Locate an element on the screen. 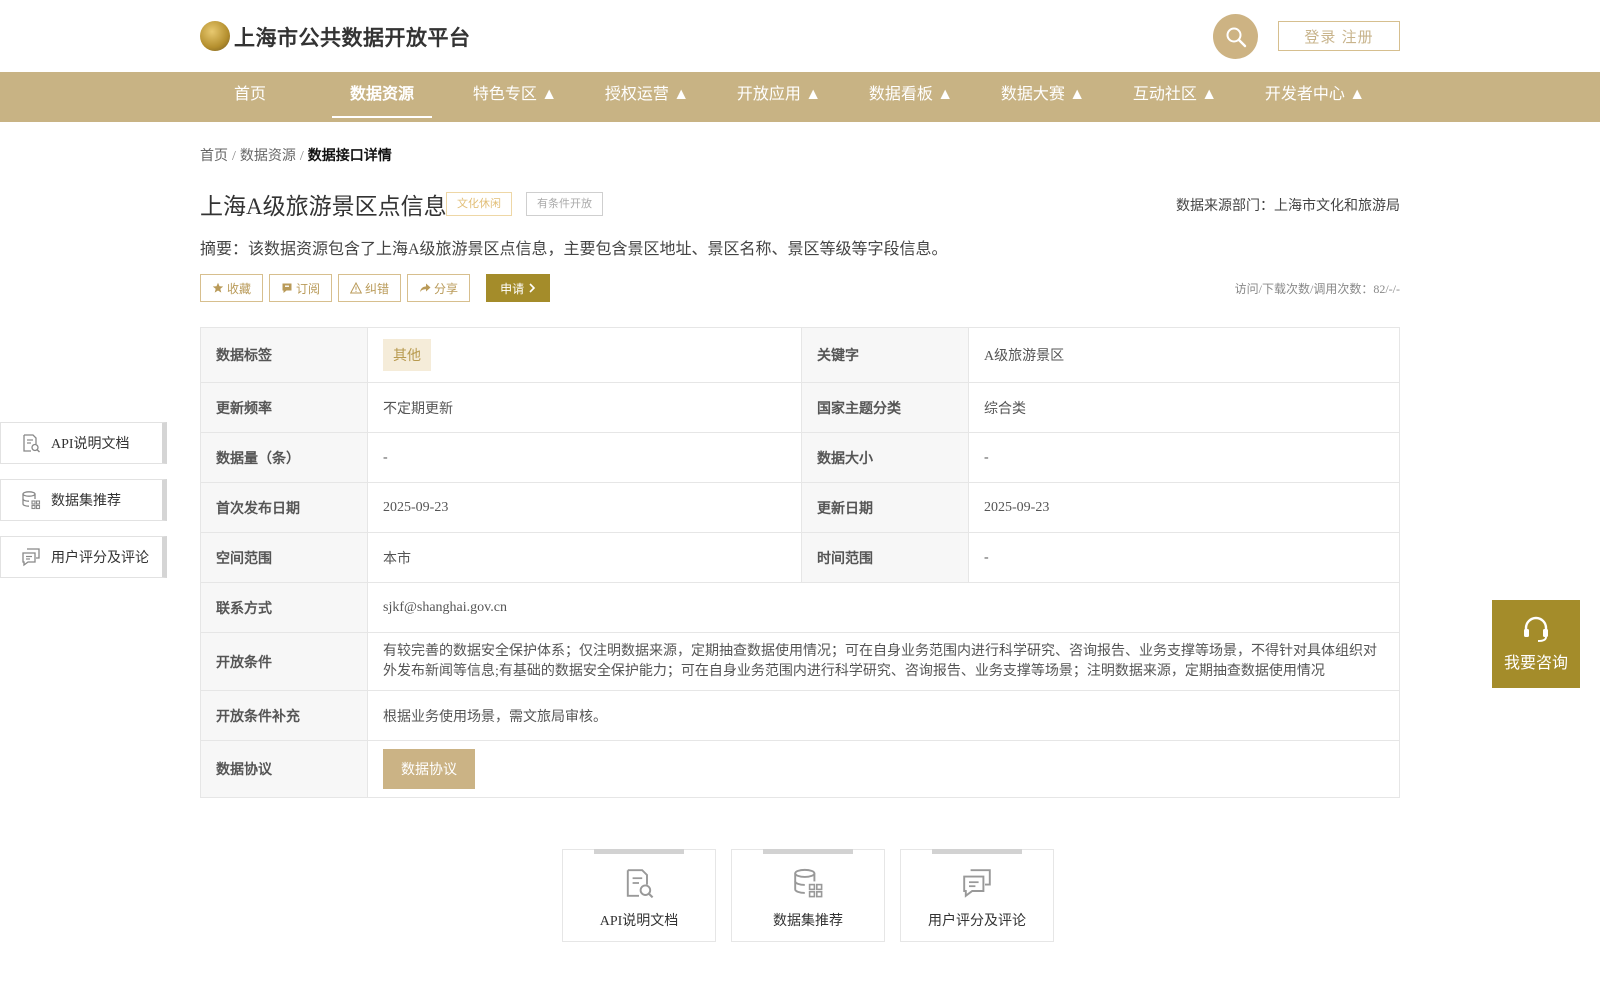  nav-item-data-dashboard: 数据看板 ▲ is located at coordinates (911, 97).